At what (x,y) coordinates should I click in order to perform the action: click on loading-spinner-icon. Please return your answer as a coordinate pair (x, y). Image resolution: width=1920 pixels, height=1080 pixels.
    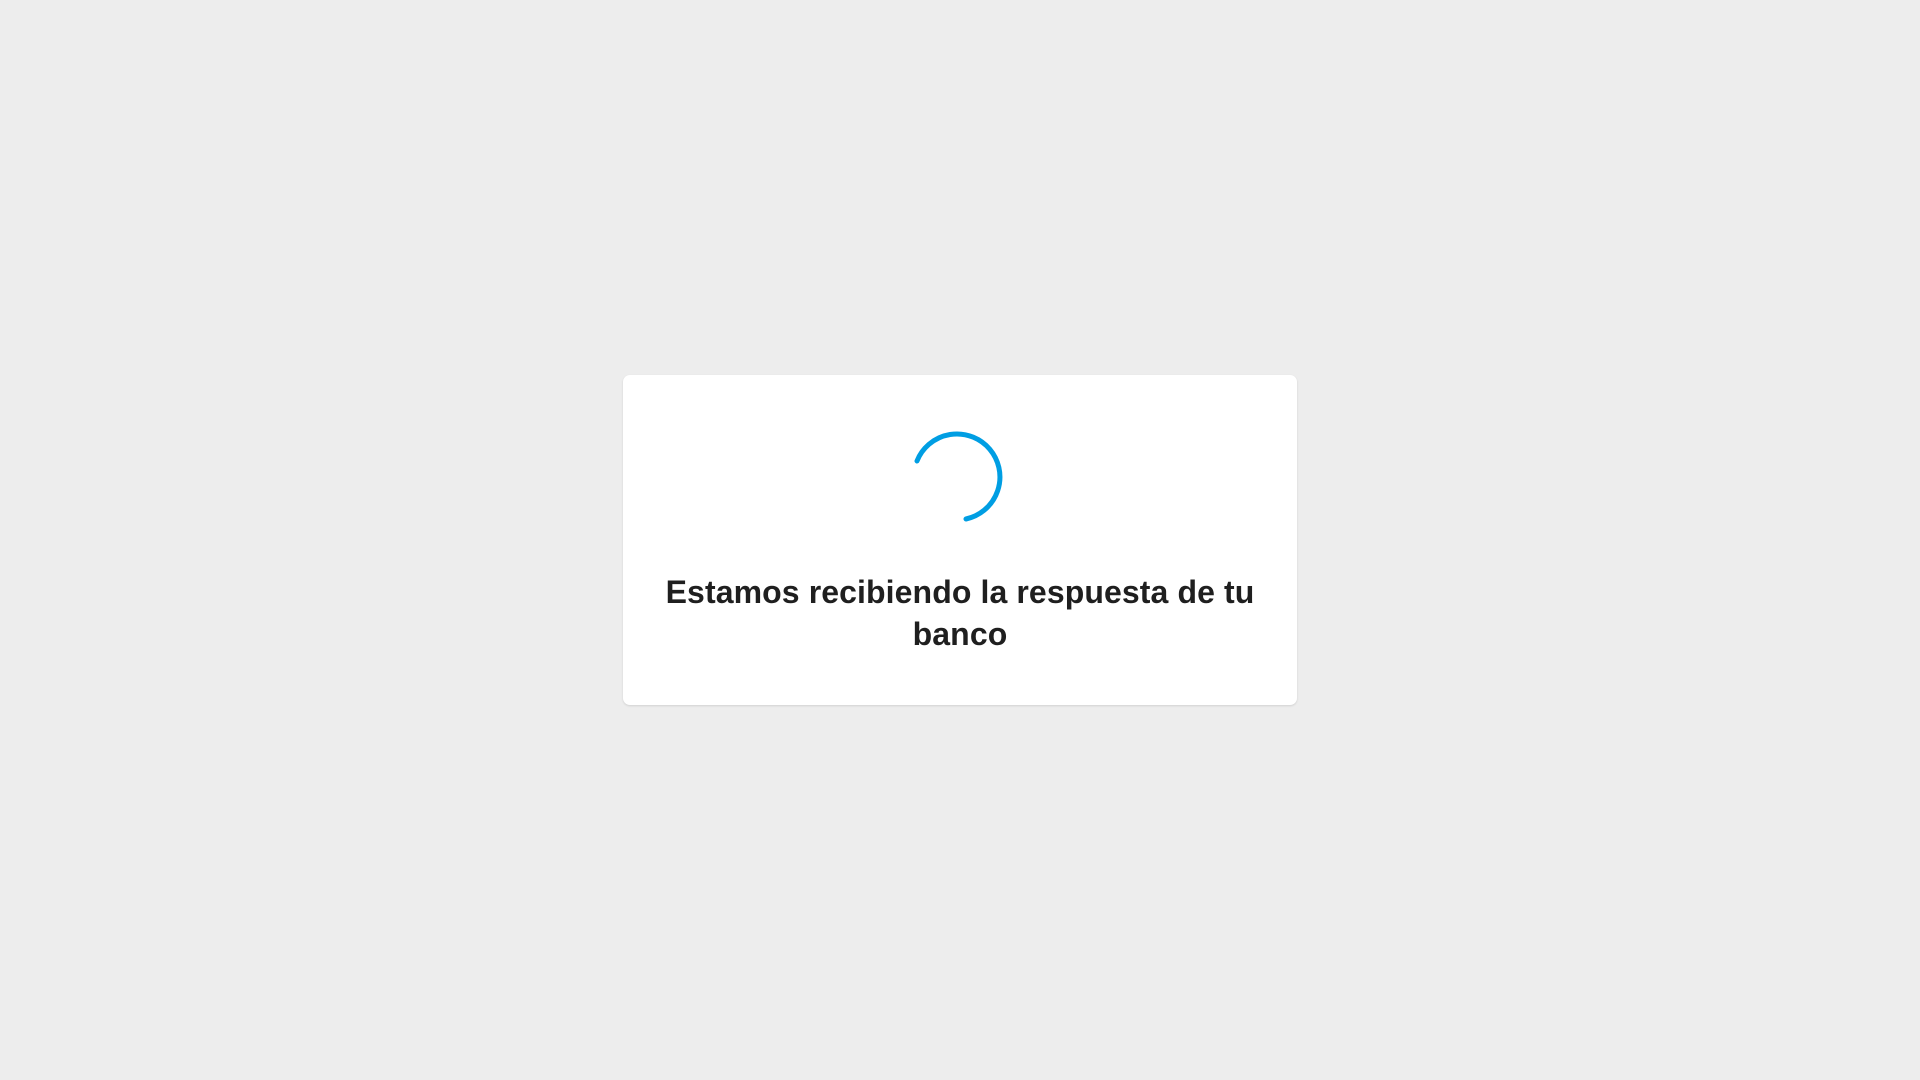
    Looking at the image, I should click on (960, 477).